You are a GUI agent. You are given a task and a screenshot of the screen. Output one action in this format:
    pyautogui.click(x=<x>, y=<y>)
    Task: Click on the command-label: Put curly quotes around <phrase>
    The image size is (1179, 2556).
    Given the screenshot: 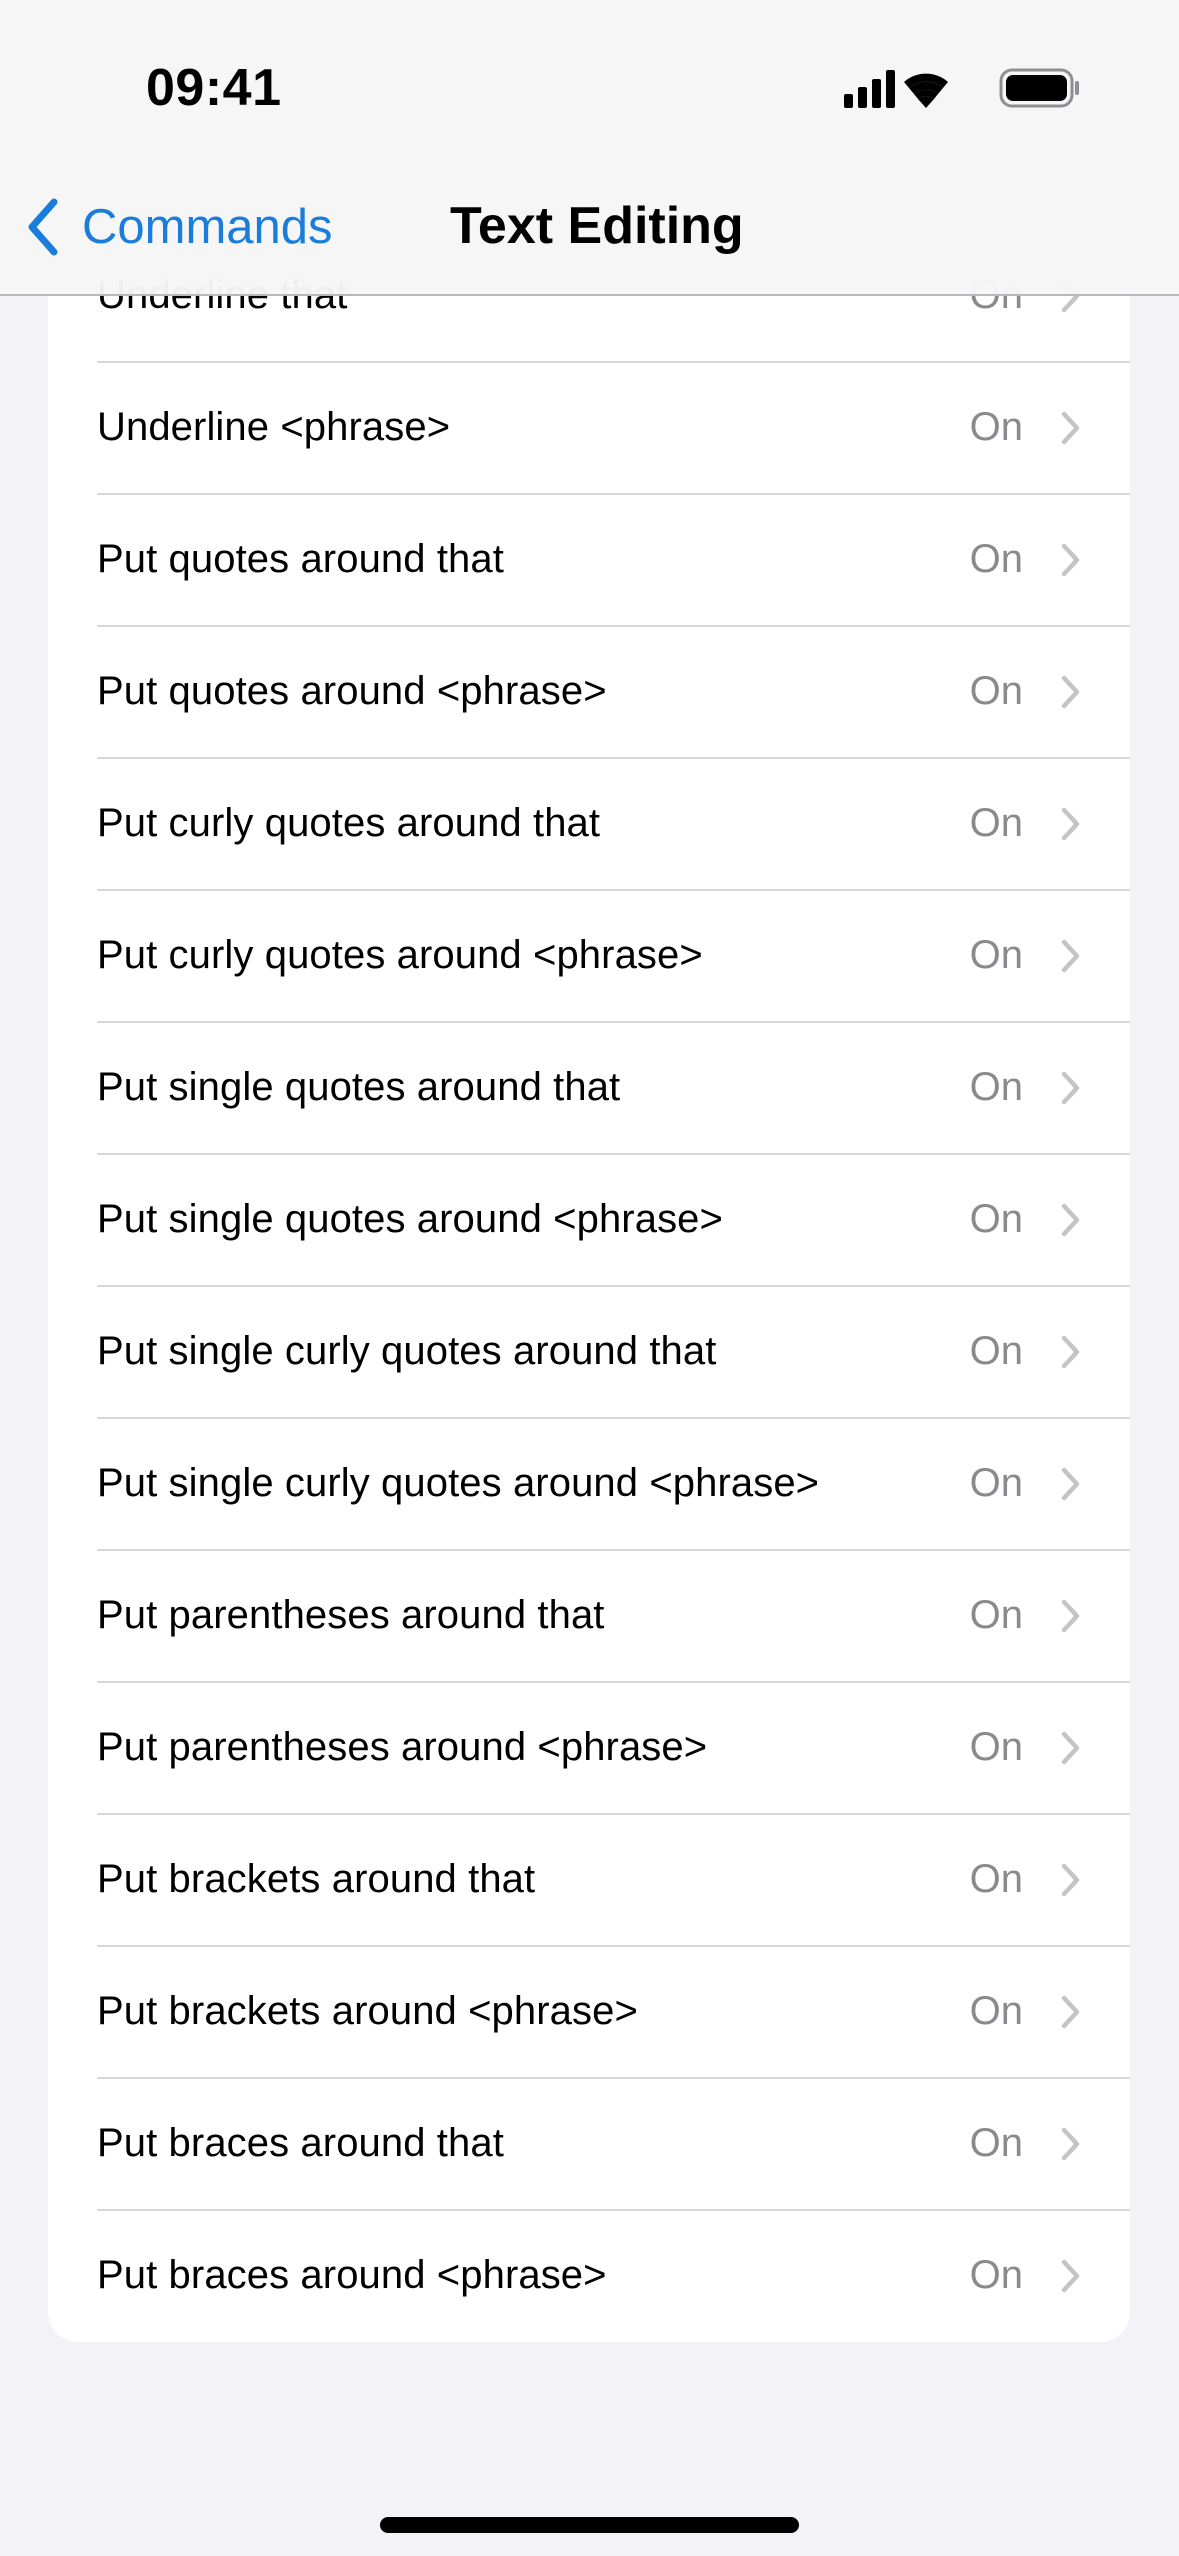 What is the action you would take?
    pyautogui.click(x=400, y=955)
    